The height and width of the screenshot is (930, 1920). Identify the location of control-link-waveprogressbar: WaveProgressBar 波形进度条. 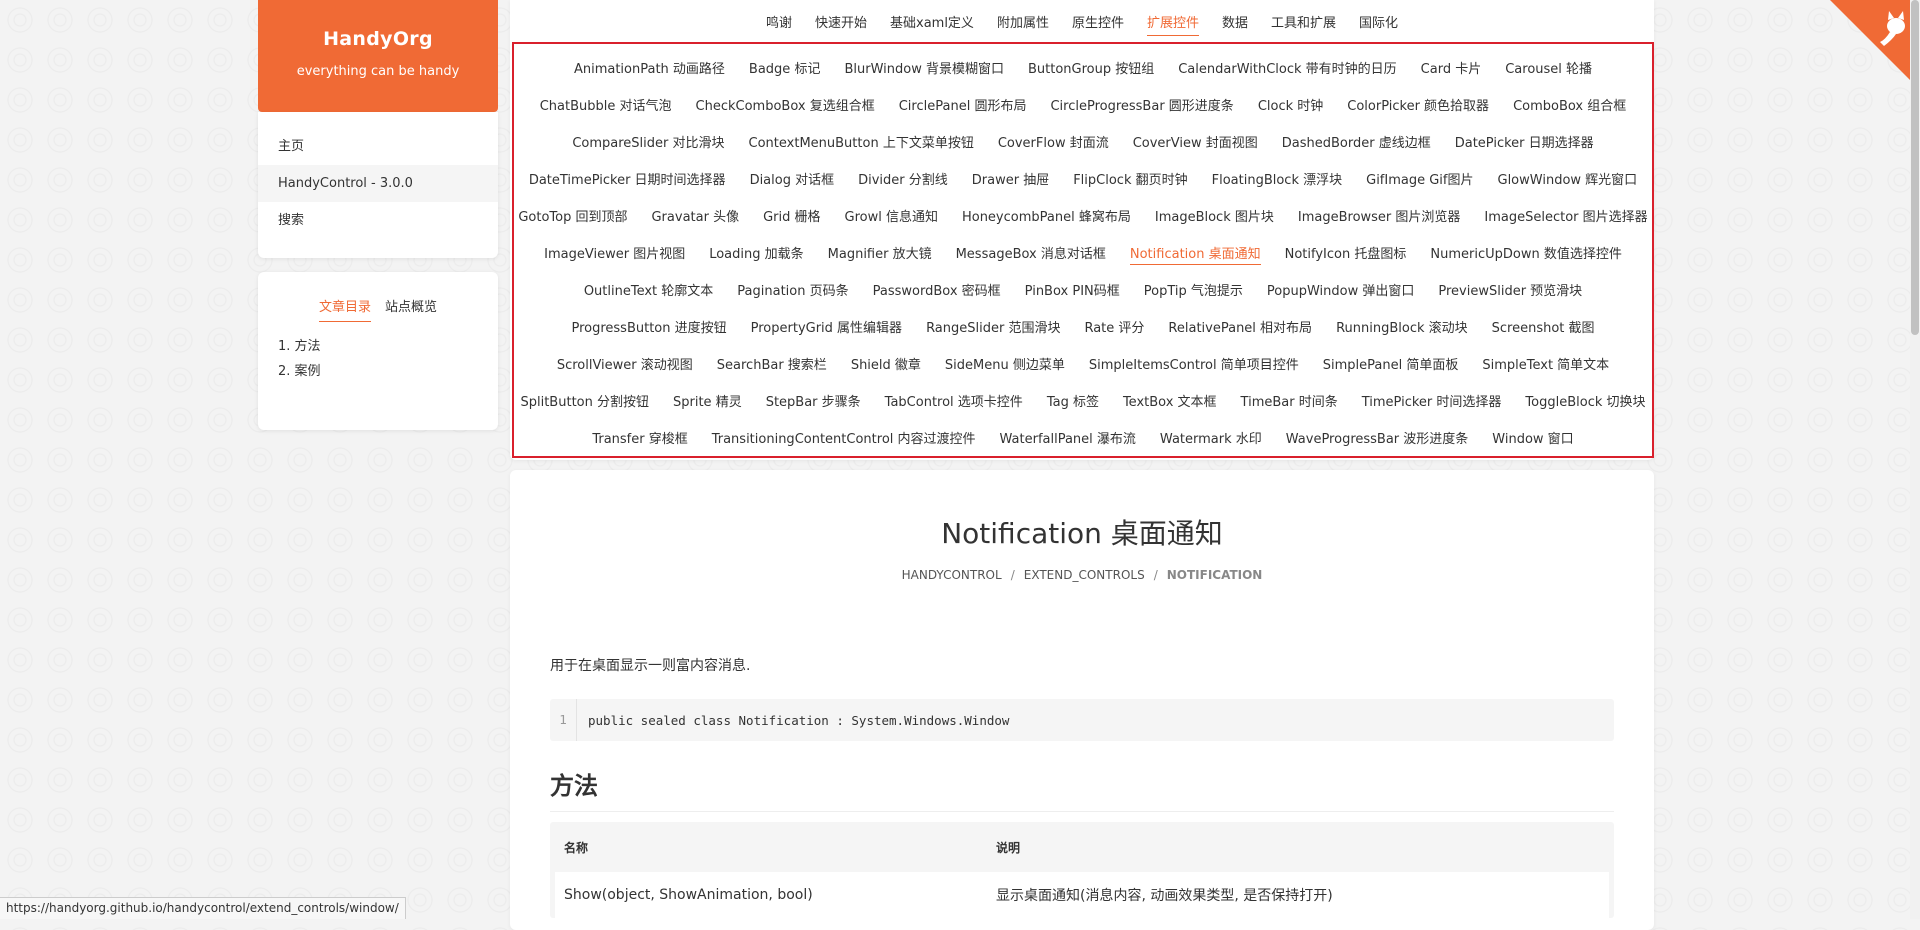
(1377, 438).